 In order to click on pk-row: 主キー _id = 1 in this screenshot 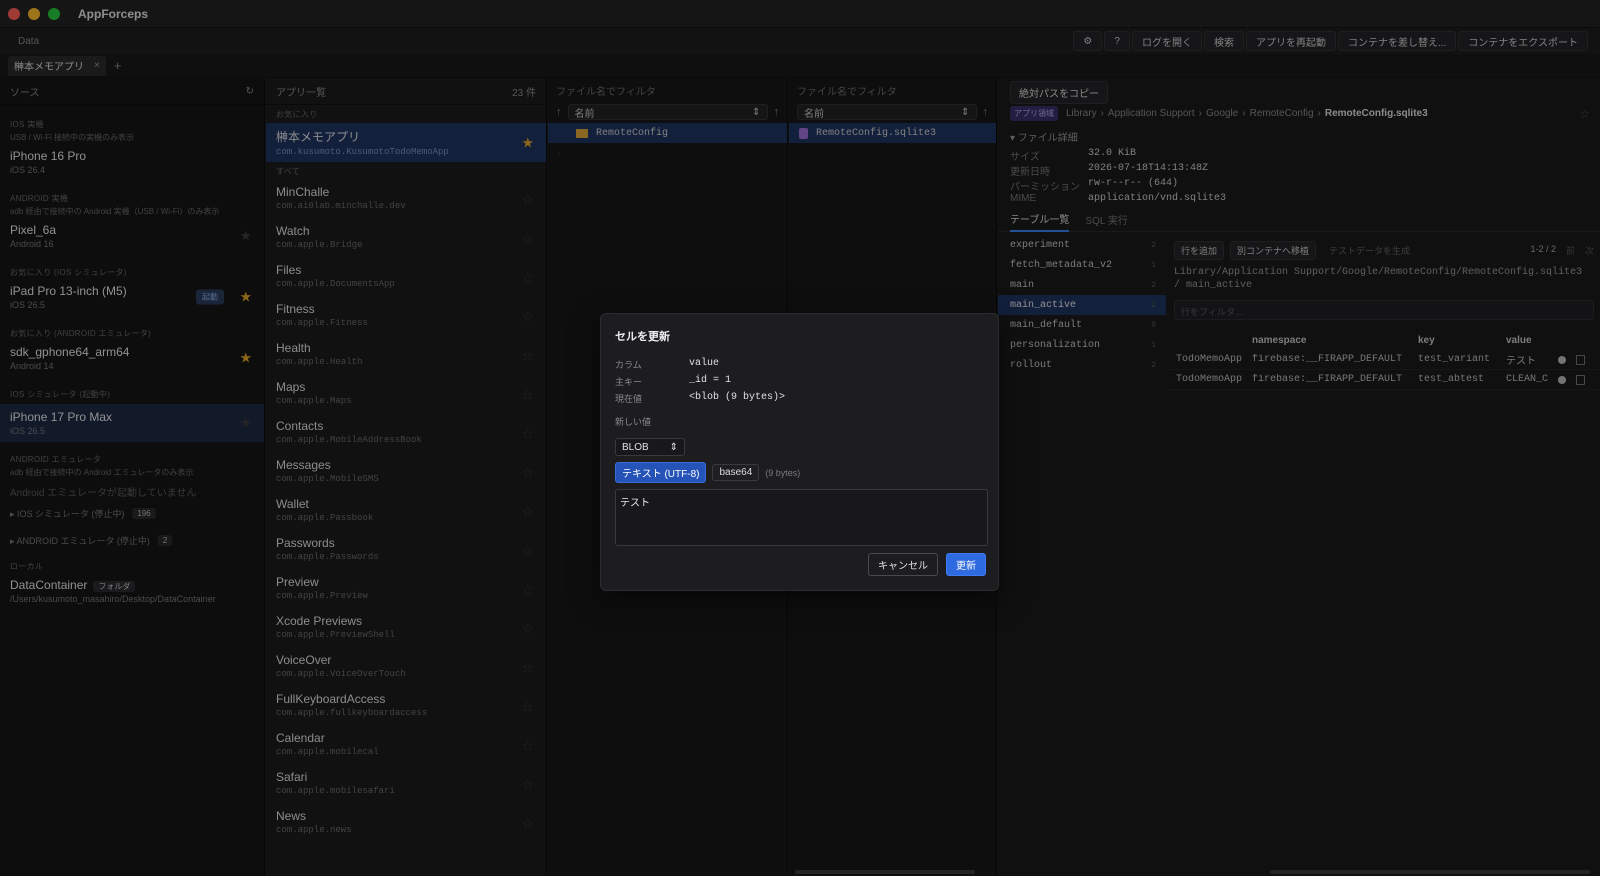, I will do `click(799, 381)`.